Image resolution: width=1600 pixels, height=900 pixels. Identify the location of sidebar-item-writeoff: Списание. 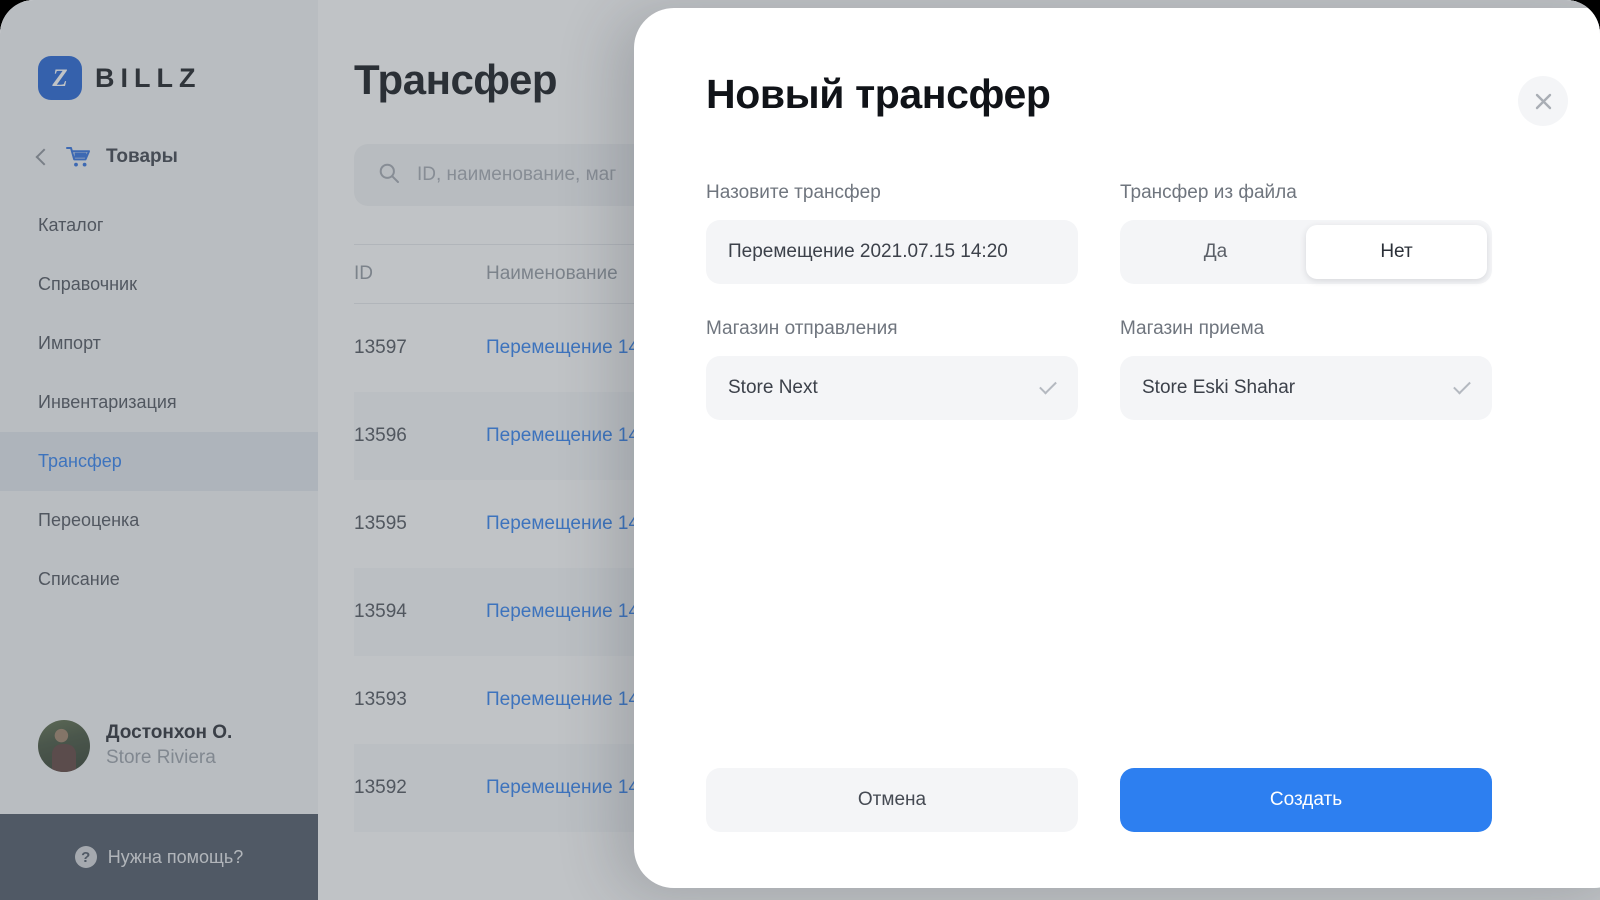
(159, 579).